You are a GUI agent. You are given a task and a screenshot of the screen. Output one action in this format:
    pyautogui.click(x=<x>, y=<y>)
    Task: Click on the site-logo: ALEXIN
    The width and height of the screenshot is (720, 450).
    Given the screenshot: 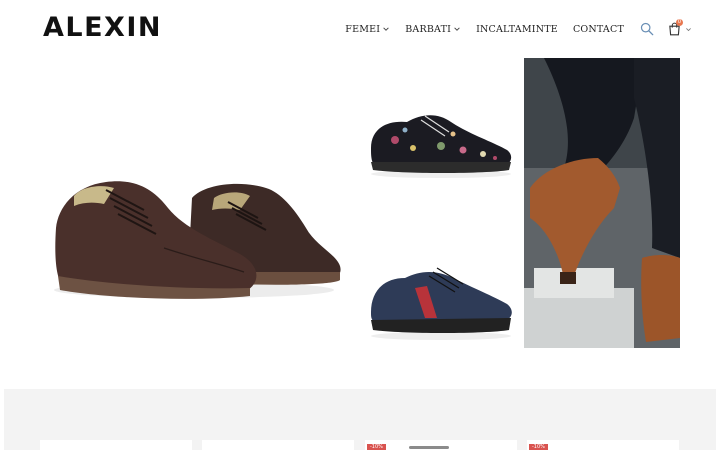 What is the action you would take?
    pyautogui.click(x=102, y=28)
    